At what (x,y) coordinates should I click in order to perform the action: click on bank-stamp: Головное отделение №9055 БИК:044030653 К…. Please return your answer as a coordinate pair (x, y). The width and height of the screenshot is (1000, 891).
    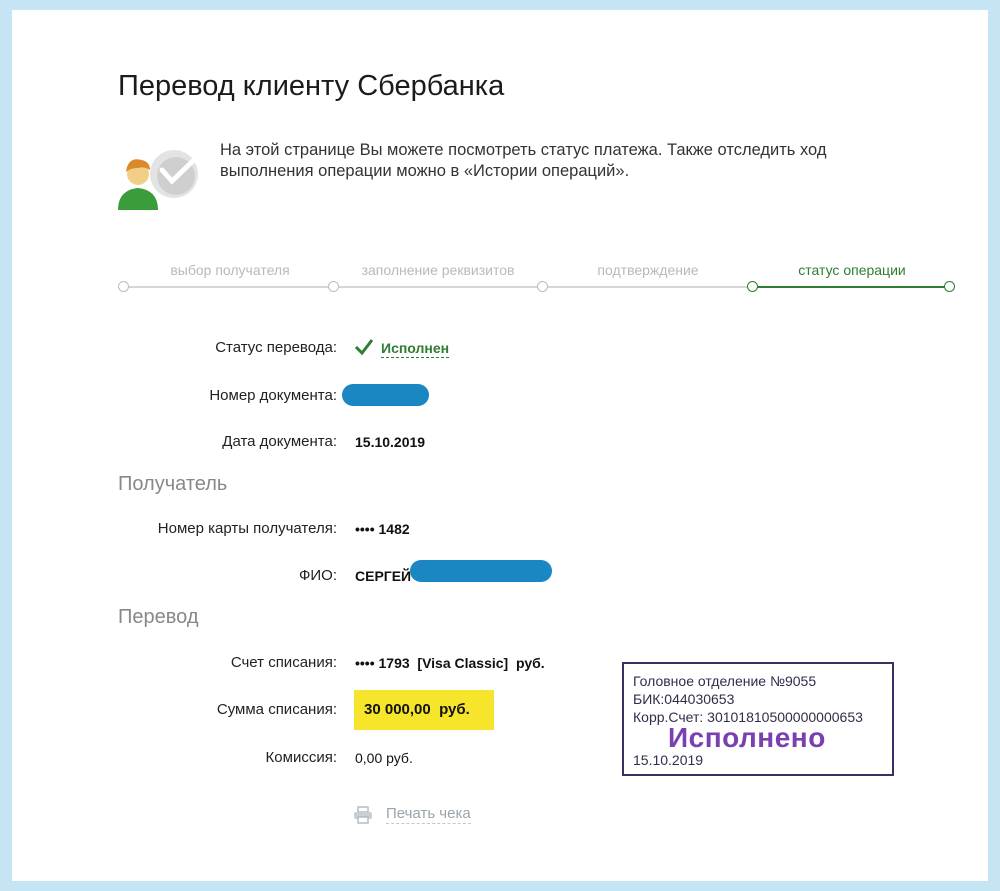
    Looking at the image, I should click on (758, 719).